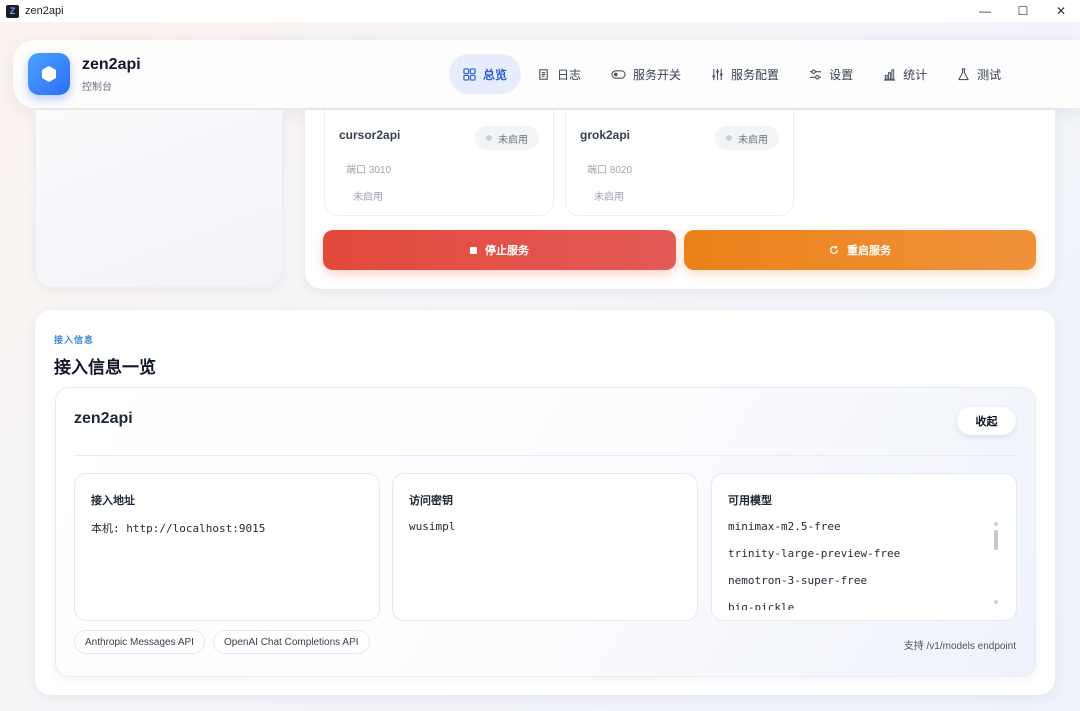 This screenshot has width=1080, height=711. I want to click on service-card-grok2api: grok2api 未启用 端口 8020 未启用, so click(679, 163).